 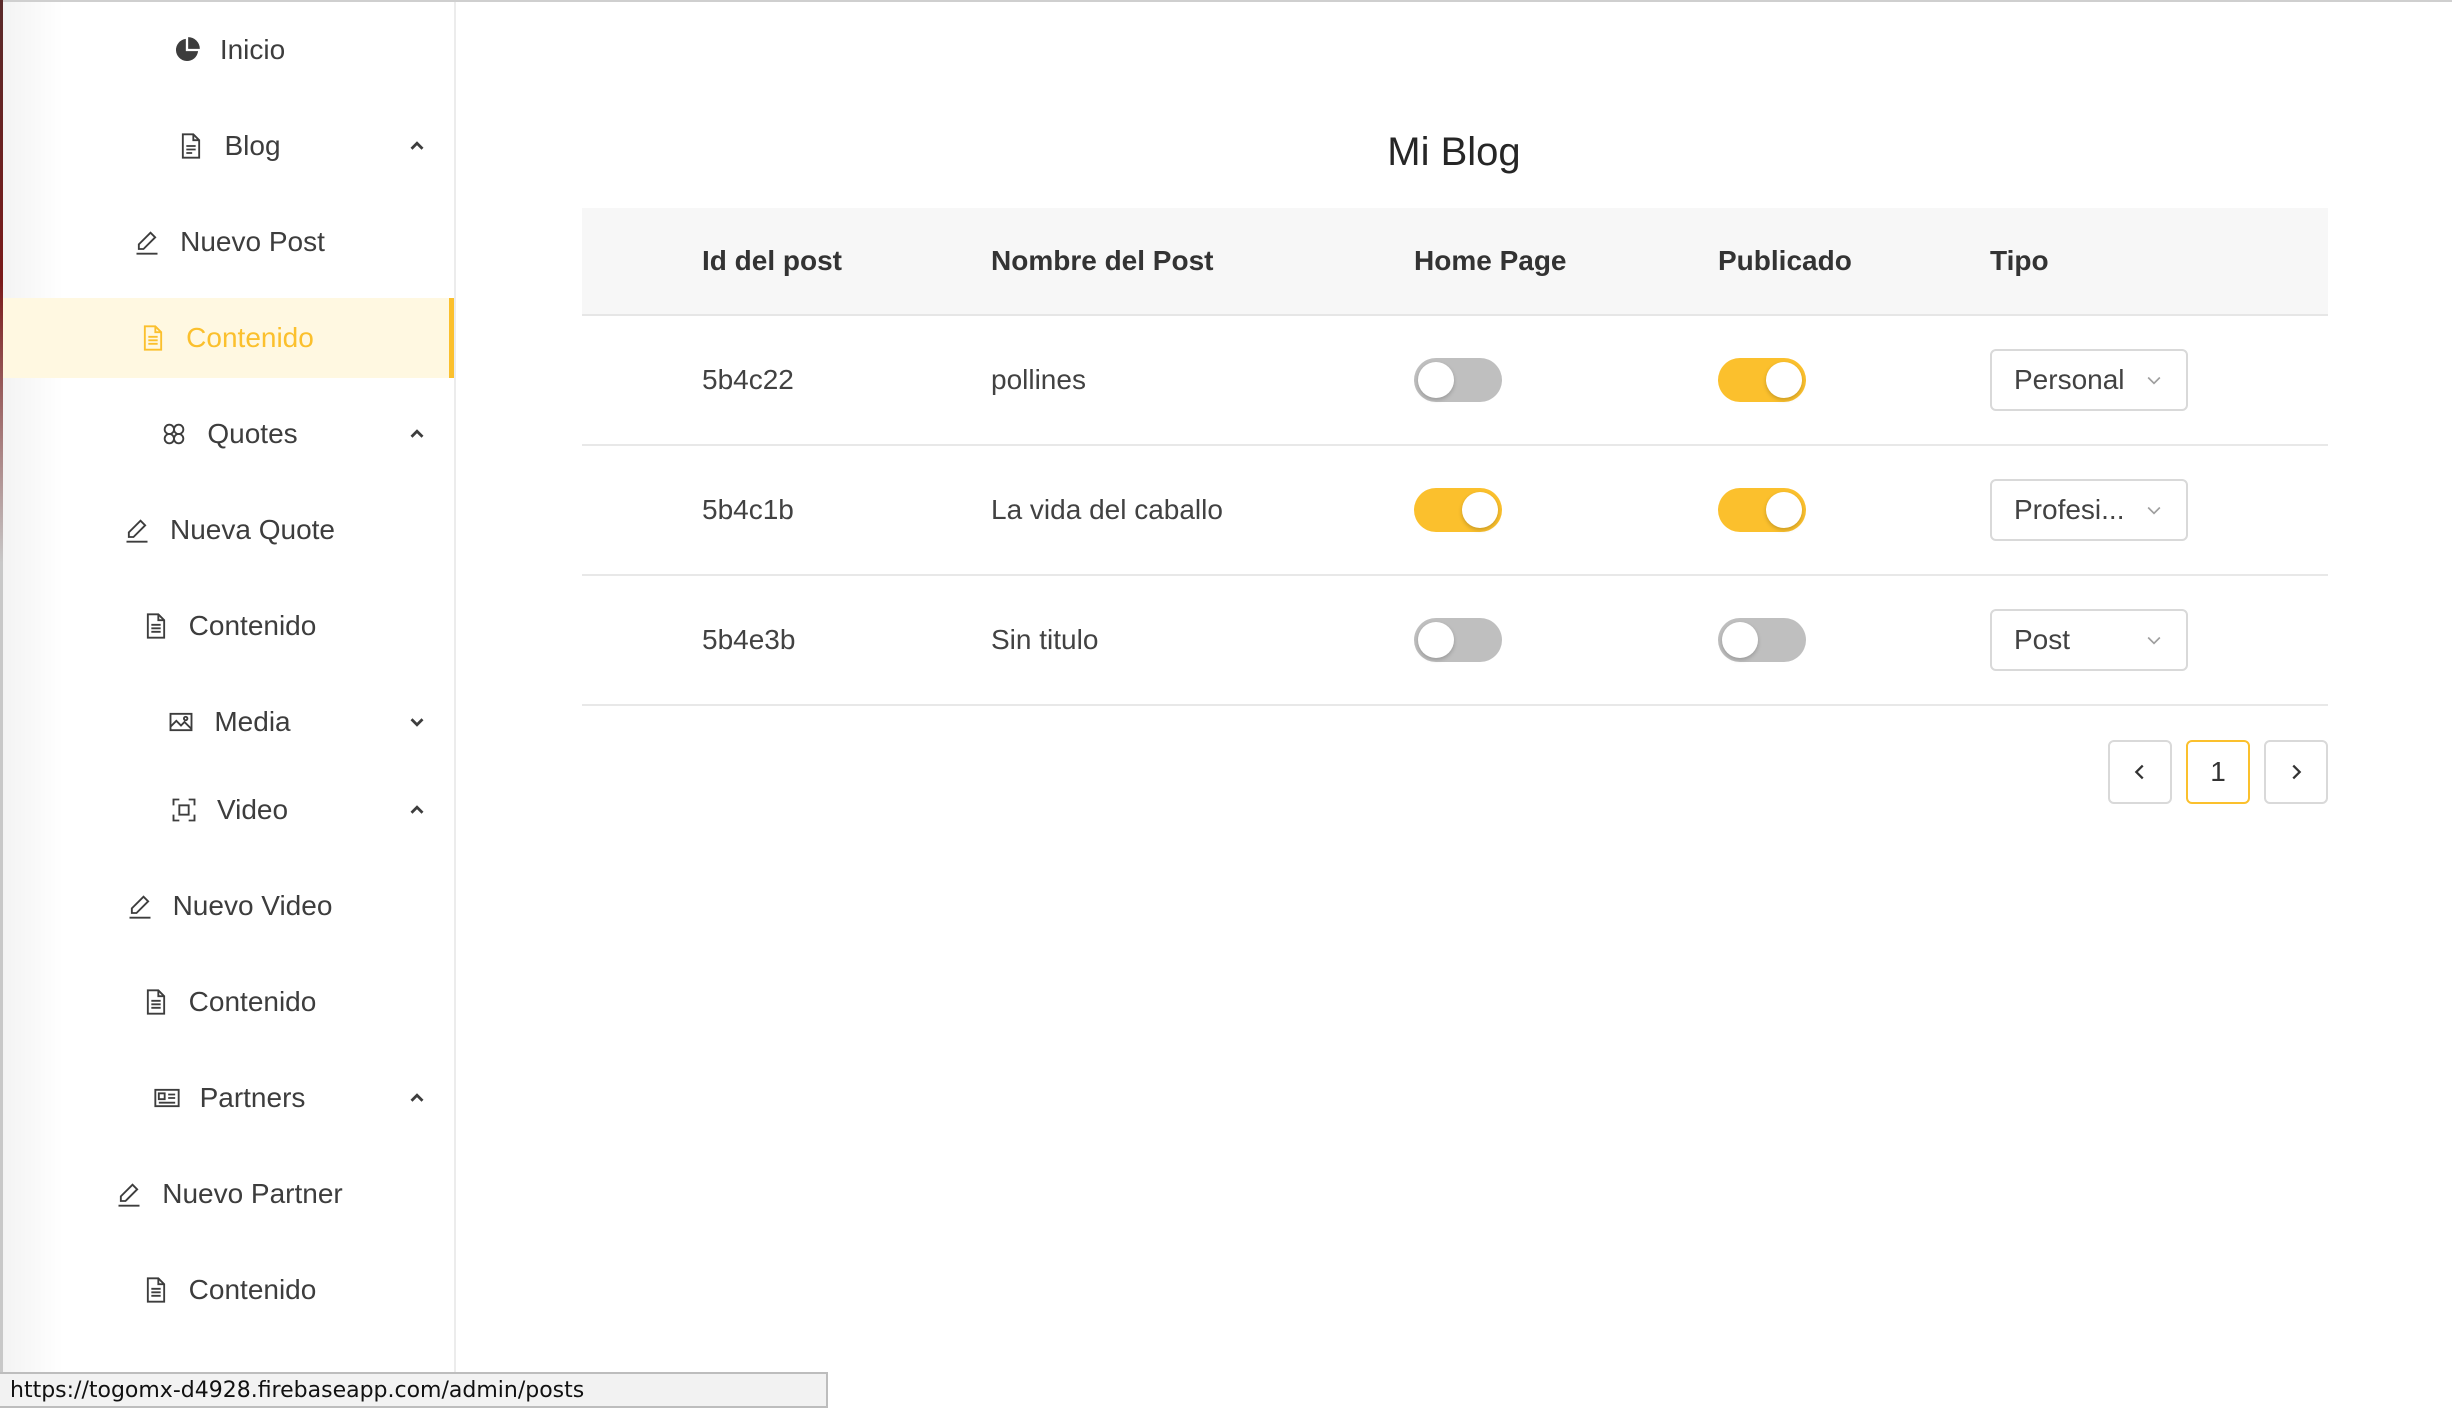 What do you see at coordinates (1045, 639) in the screenshot?
I see `post-name: Sin titulo` at bounding box center [1045, 639].